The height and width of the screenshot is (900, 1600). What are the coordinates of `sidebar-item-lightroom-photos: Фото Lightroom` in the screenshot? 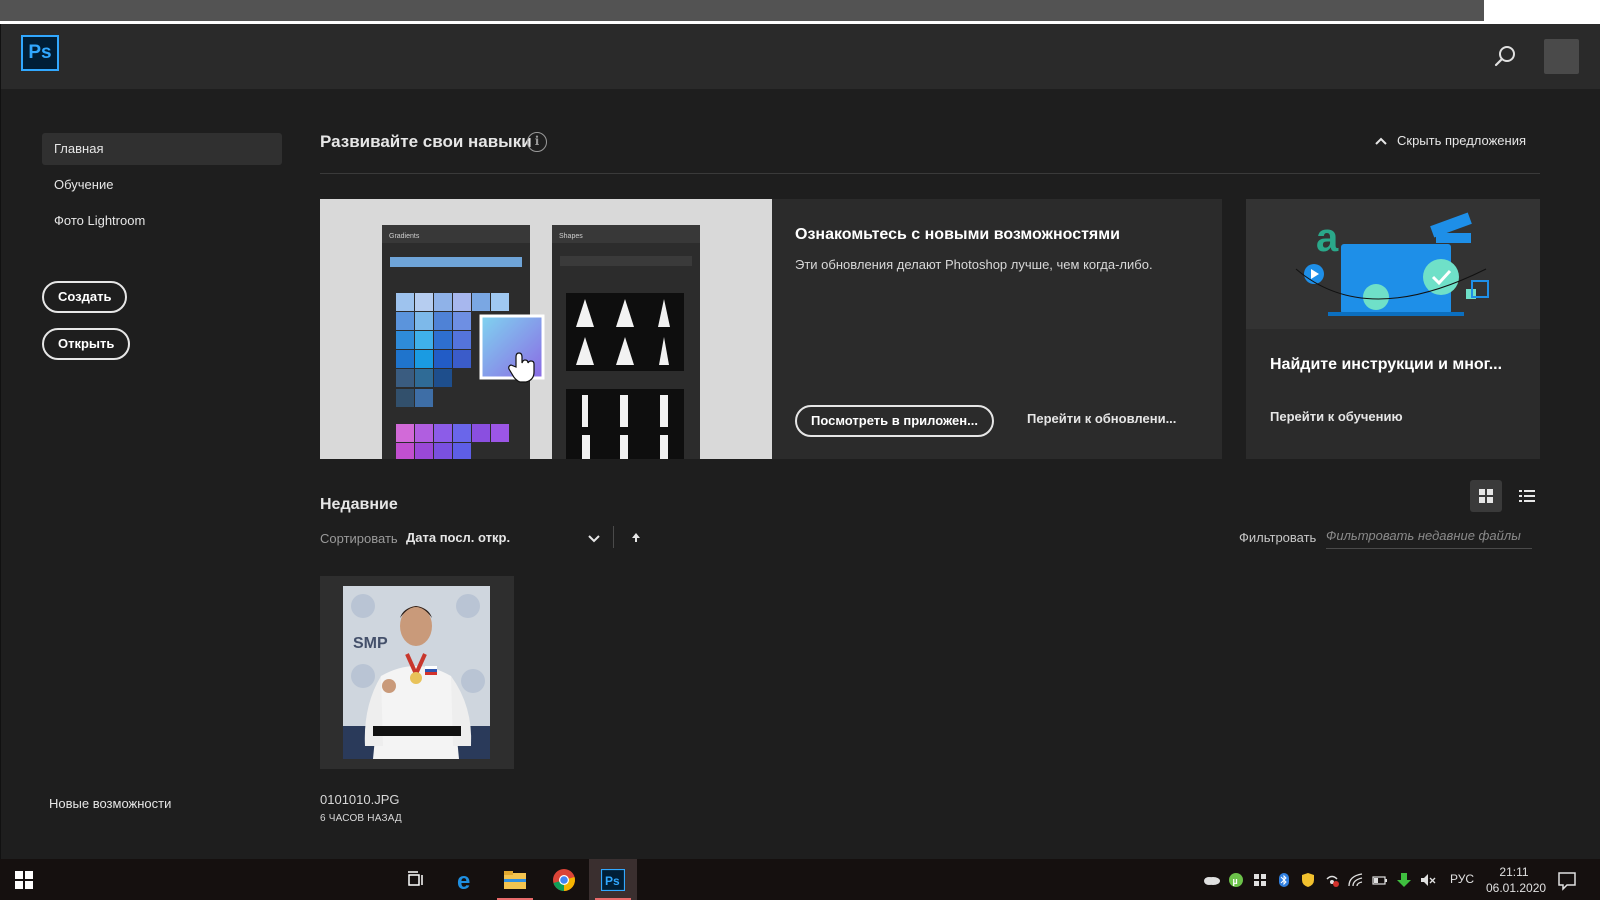 It's located at (162, 221).